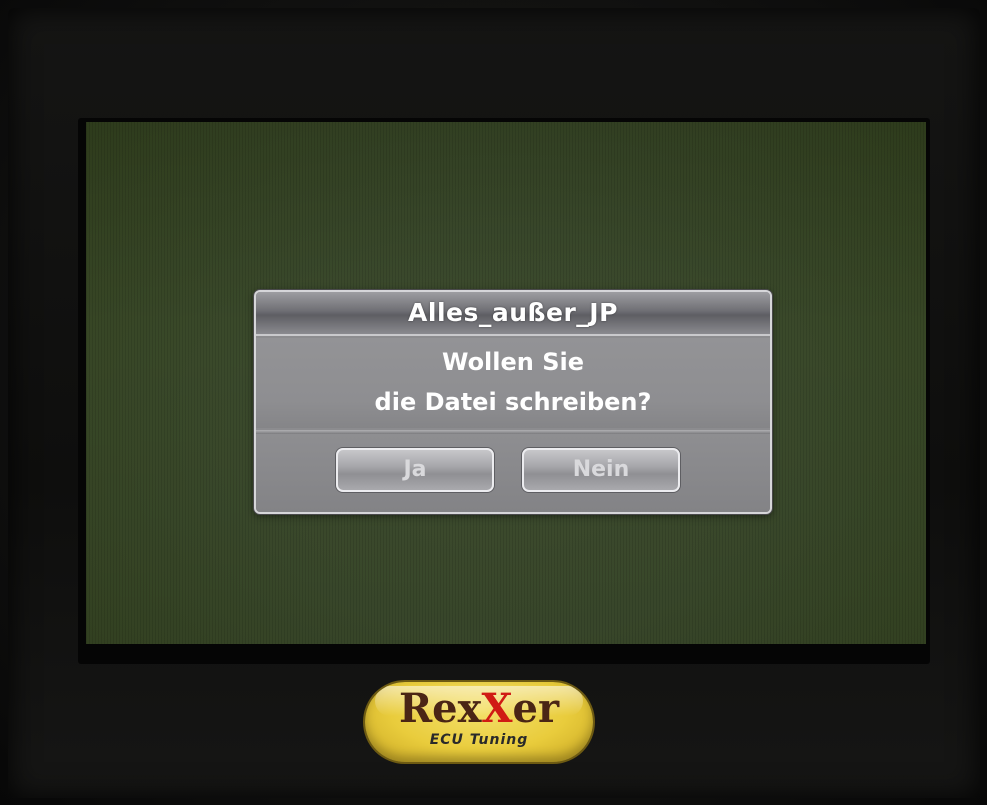 The height and width of the screenshot is (805, 987). Describe the element at coordinates (513, 383) in the screenshot. I see `dialog-message: Wollen Sie die Datei schreiben?` at that location.